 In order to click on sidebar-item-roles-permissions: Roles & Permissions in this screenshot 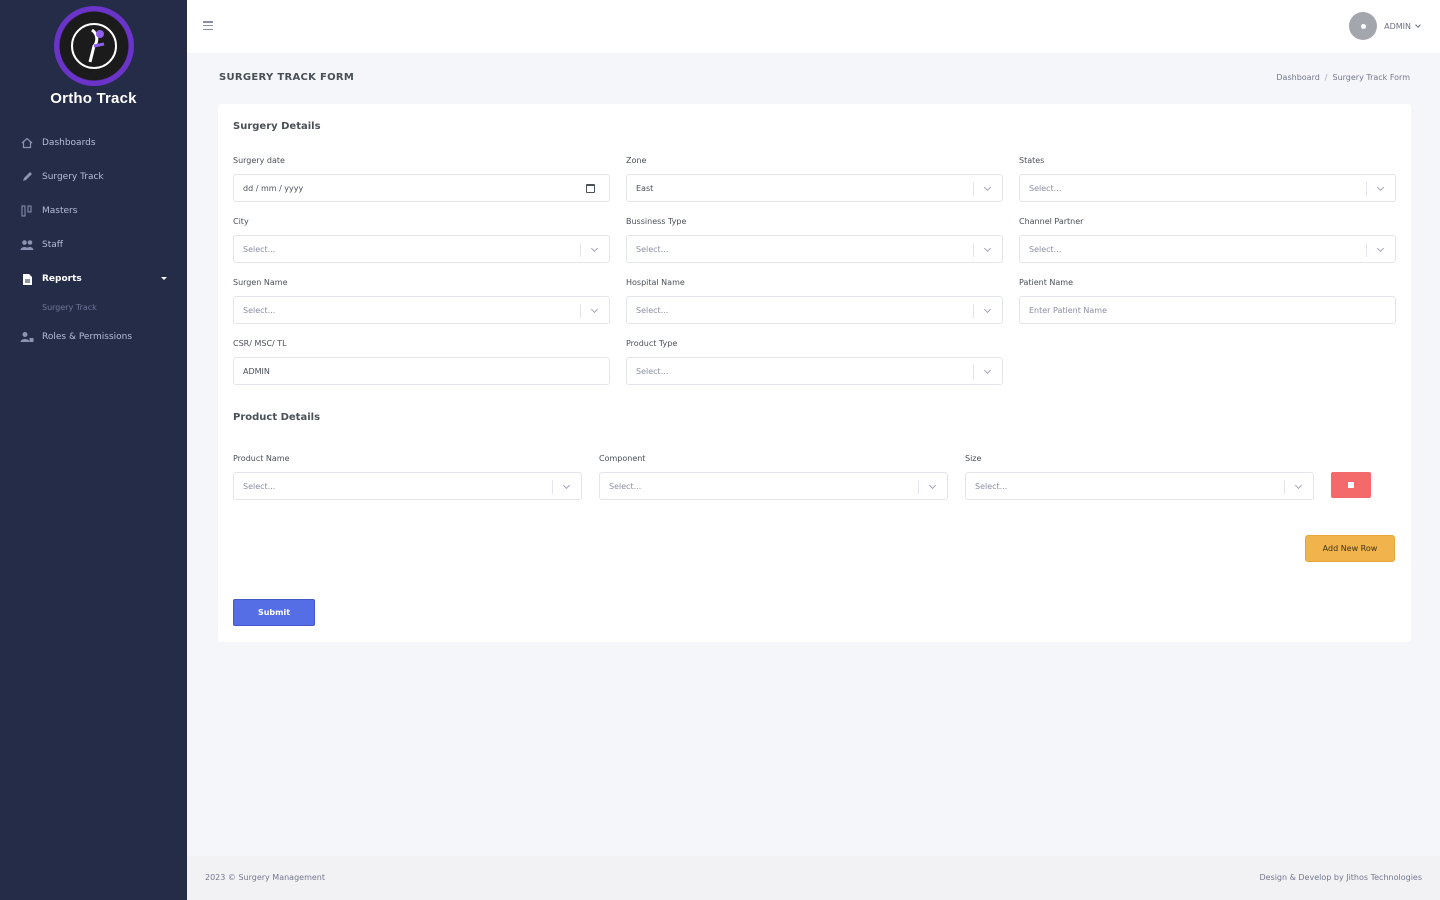, I will do `click(93, 337)`.